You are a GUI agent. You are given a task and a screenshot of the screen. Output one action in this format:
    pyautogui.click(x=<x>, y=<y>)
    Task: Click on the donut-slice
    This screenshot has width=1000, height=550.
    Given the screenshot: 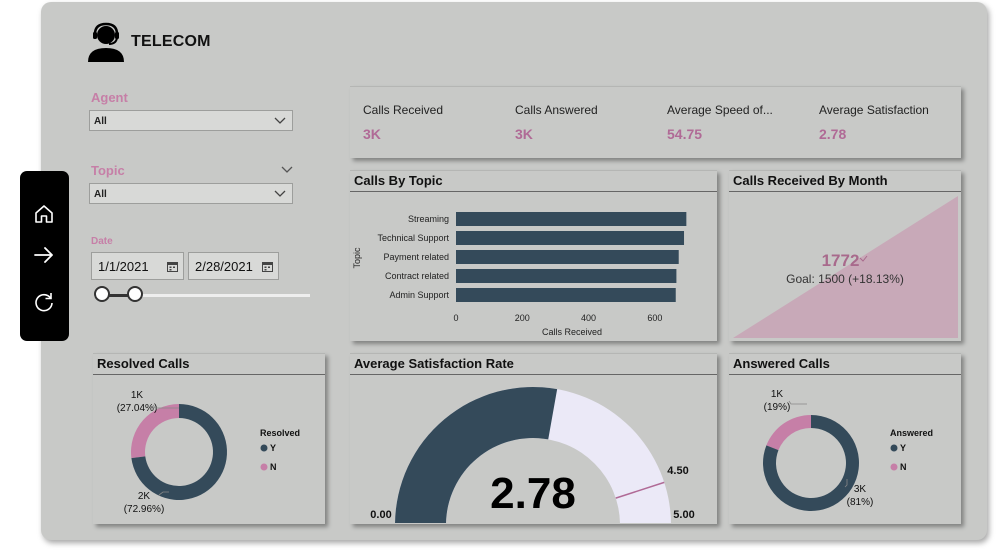 What is the action you would take?
    pyautogui.click(x=788, y=433)
    